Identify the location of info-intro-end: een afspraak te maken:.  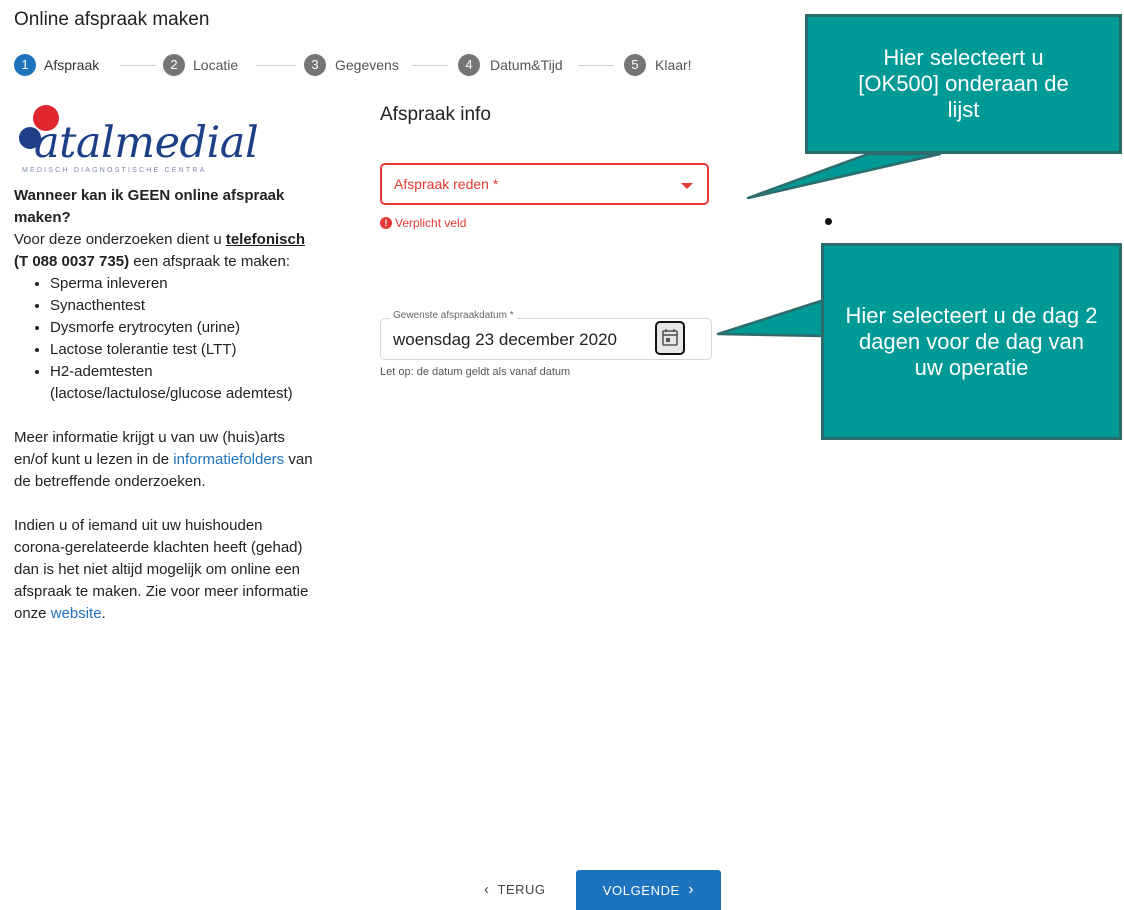
(212, 261).